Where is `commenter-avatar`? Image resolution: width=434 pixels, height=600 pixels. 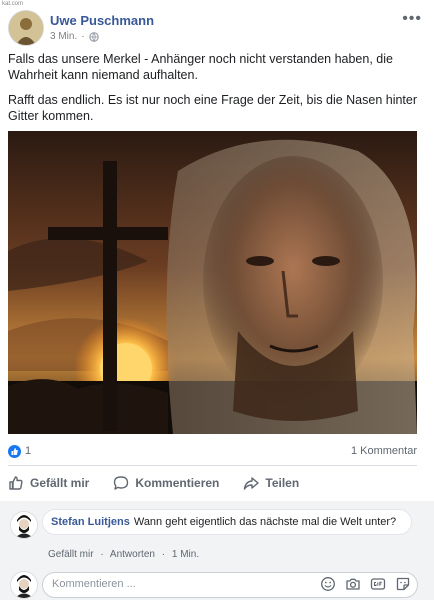
commenter-avatar is located at coordinates (24, 525).